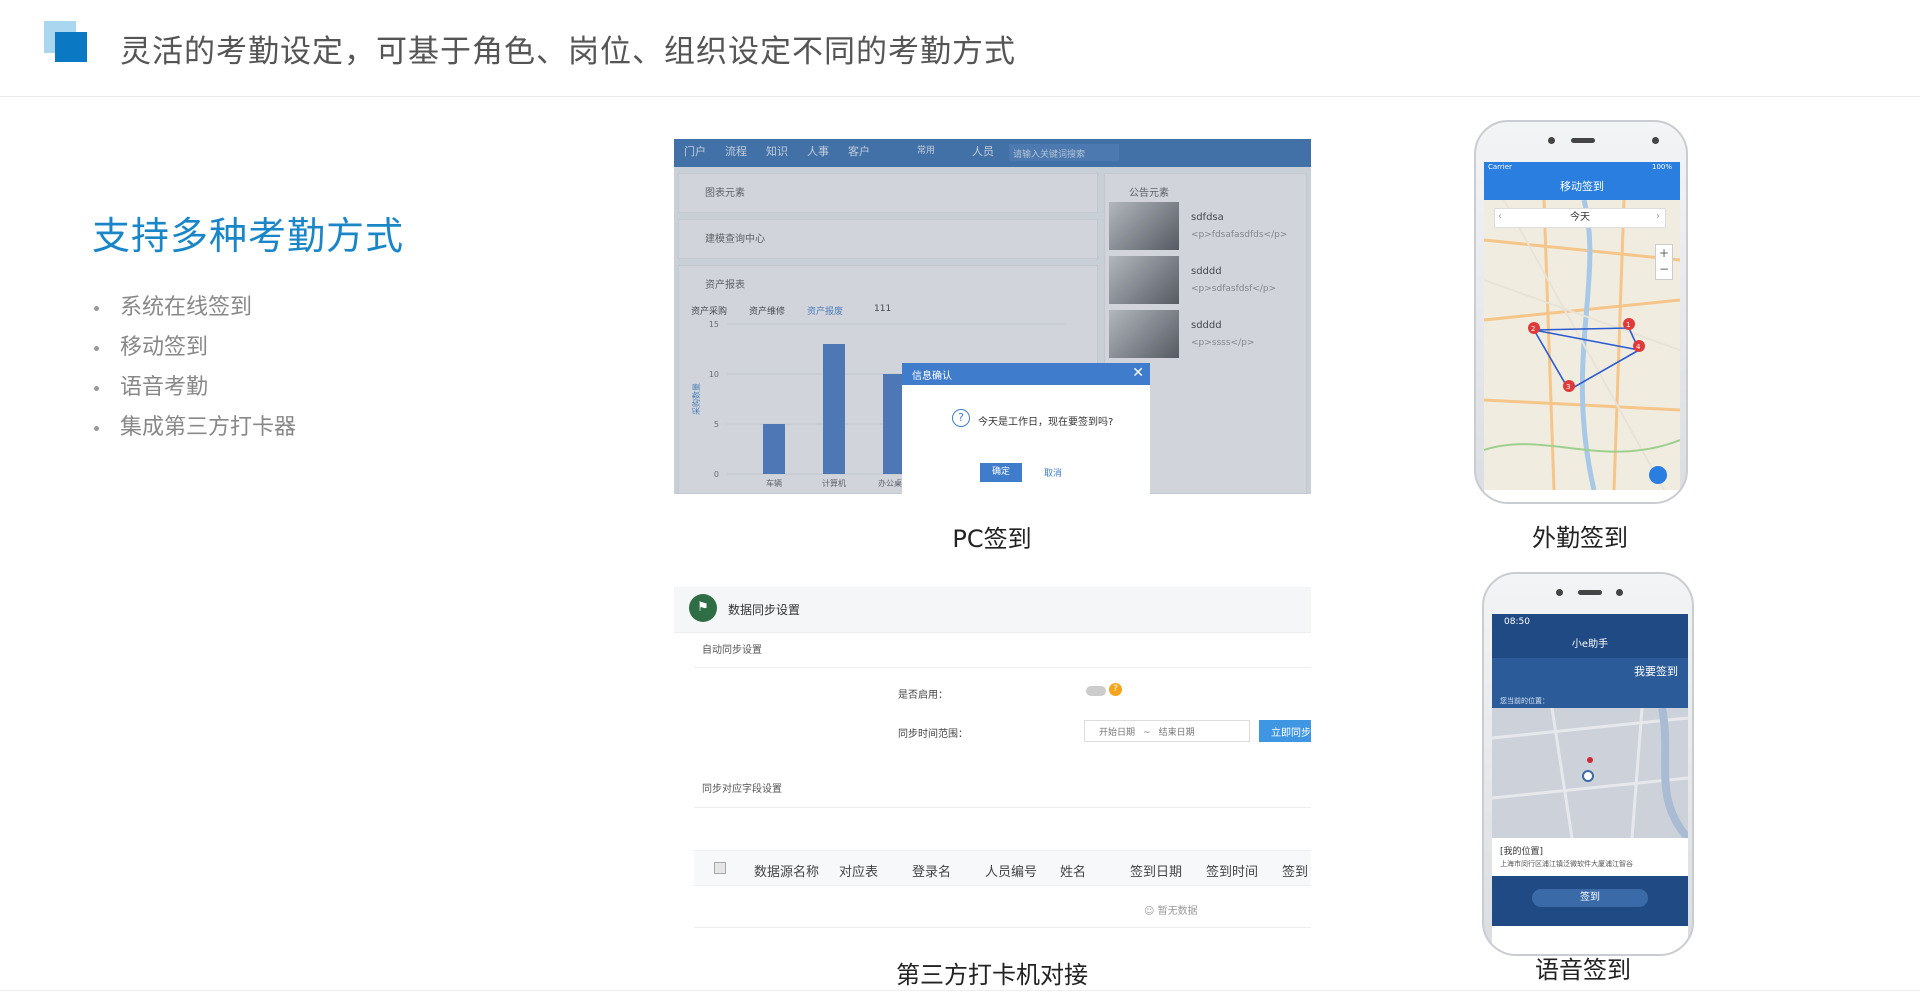  I want to click on location-map, so click(1590, 774).